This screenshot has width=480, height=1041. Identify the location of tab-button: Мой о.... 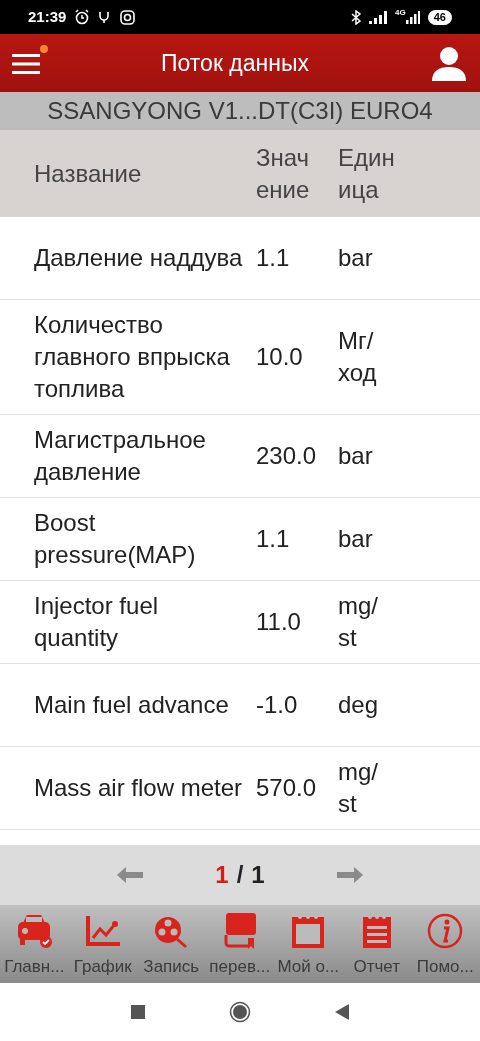
(308, 944).